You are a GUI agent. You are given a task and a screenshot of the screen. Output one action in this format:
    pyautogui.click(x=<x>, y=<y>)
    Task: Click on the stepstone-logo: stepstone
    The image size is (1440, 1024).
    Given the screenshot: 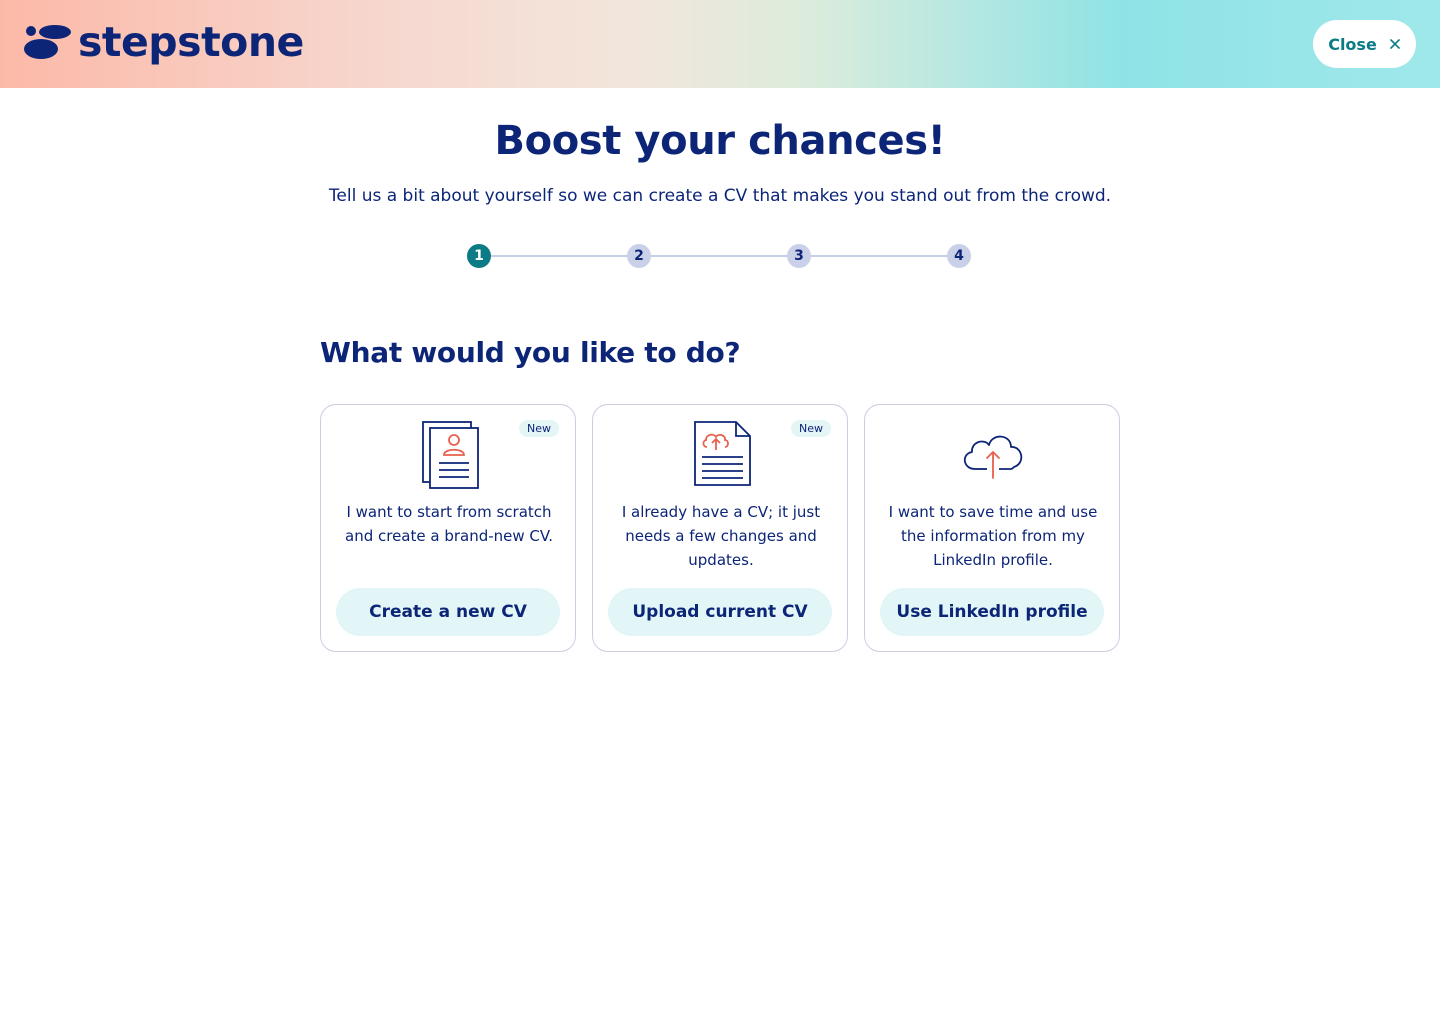 What is the action you would take?
    pyautogui.click(x=163, y=42)
    